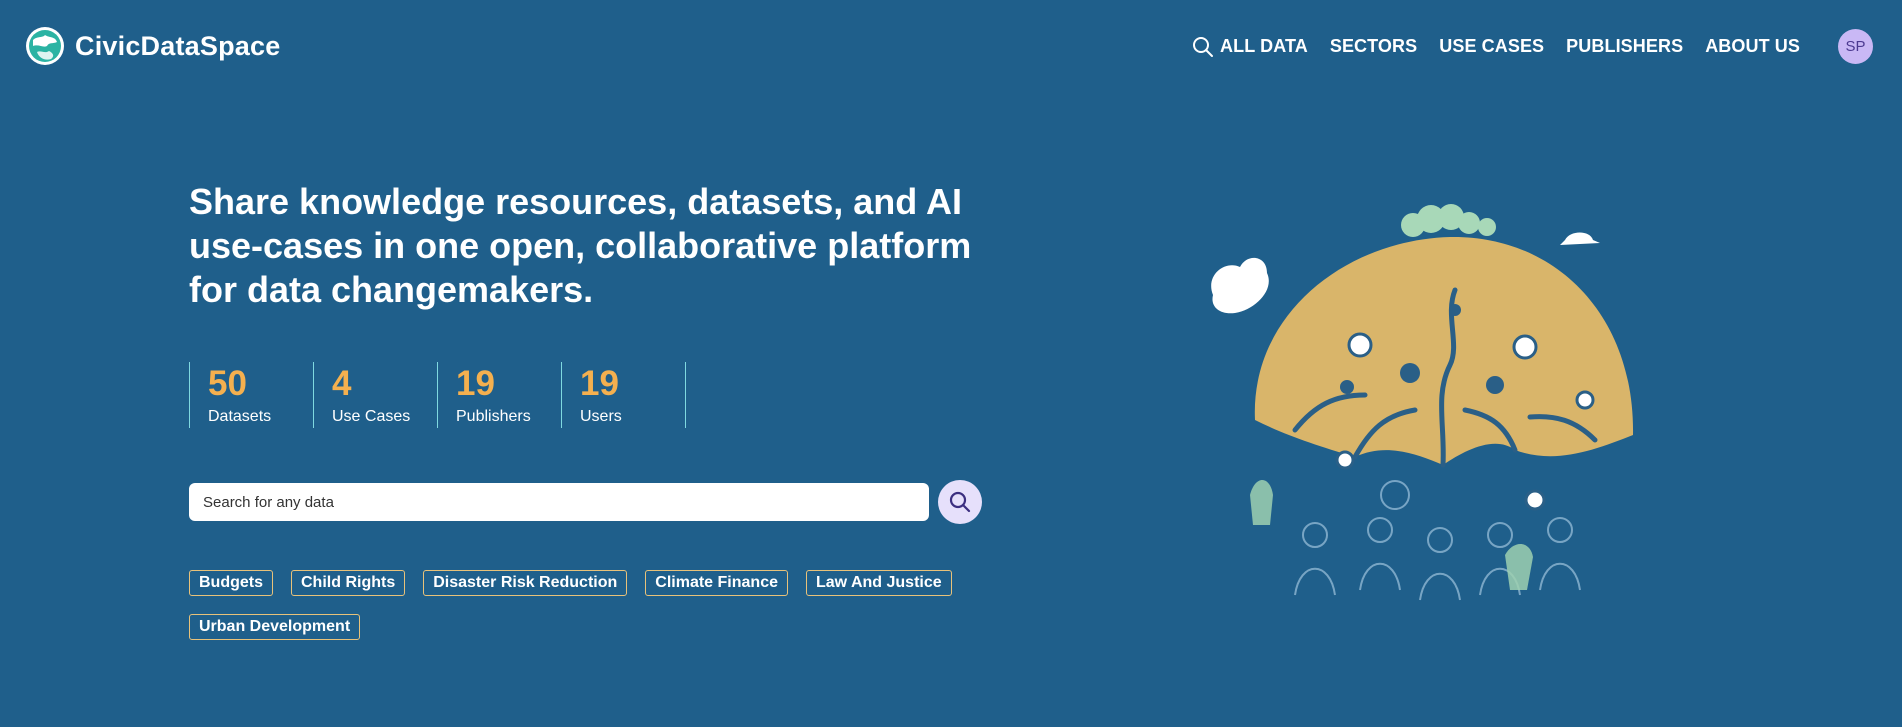 This screenshot has width=1902, height=727. What do you see at coordinates (227, 383) in the screenshot?
I see `stat-value: 50` at bounding box center [227, 383].